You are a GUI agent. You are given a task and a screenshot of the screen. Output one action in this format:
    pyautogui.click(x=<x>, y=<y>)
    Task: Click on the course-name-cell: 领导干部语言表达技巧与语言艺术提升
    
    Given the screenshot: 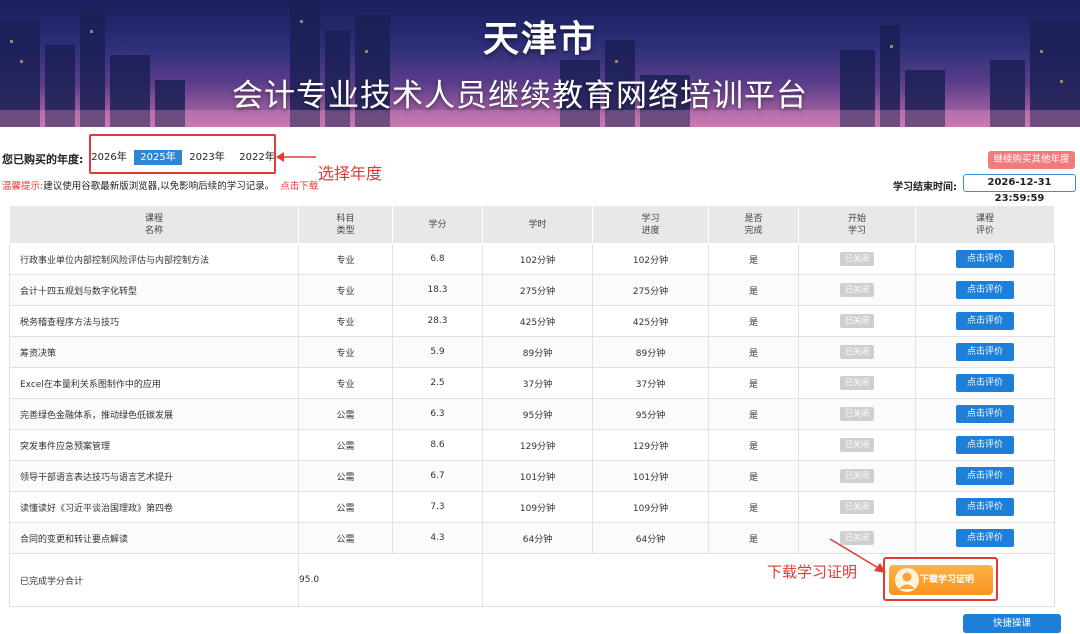 What is the action you would take?
    pyautogui.click(x=154, y=476)
    